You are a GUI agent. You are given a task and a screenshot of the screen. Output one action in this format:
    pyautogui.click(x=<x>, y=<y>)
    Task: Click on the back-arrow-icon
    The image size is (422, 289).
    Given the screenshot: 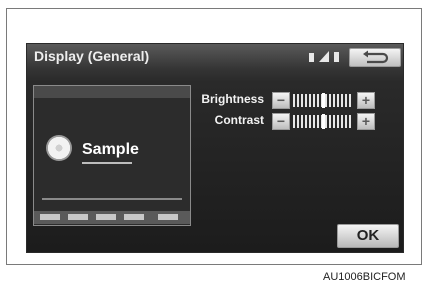 What is the action you would take?
    pyautogui.click(x=376, y=57)
    